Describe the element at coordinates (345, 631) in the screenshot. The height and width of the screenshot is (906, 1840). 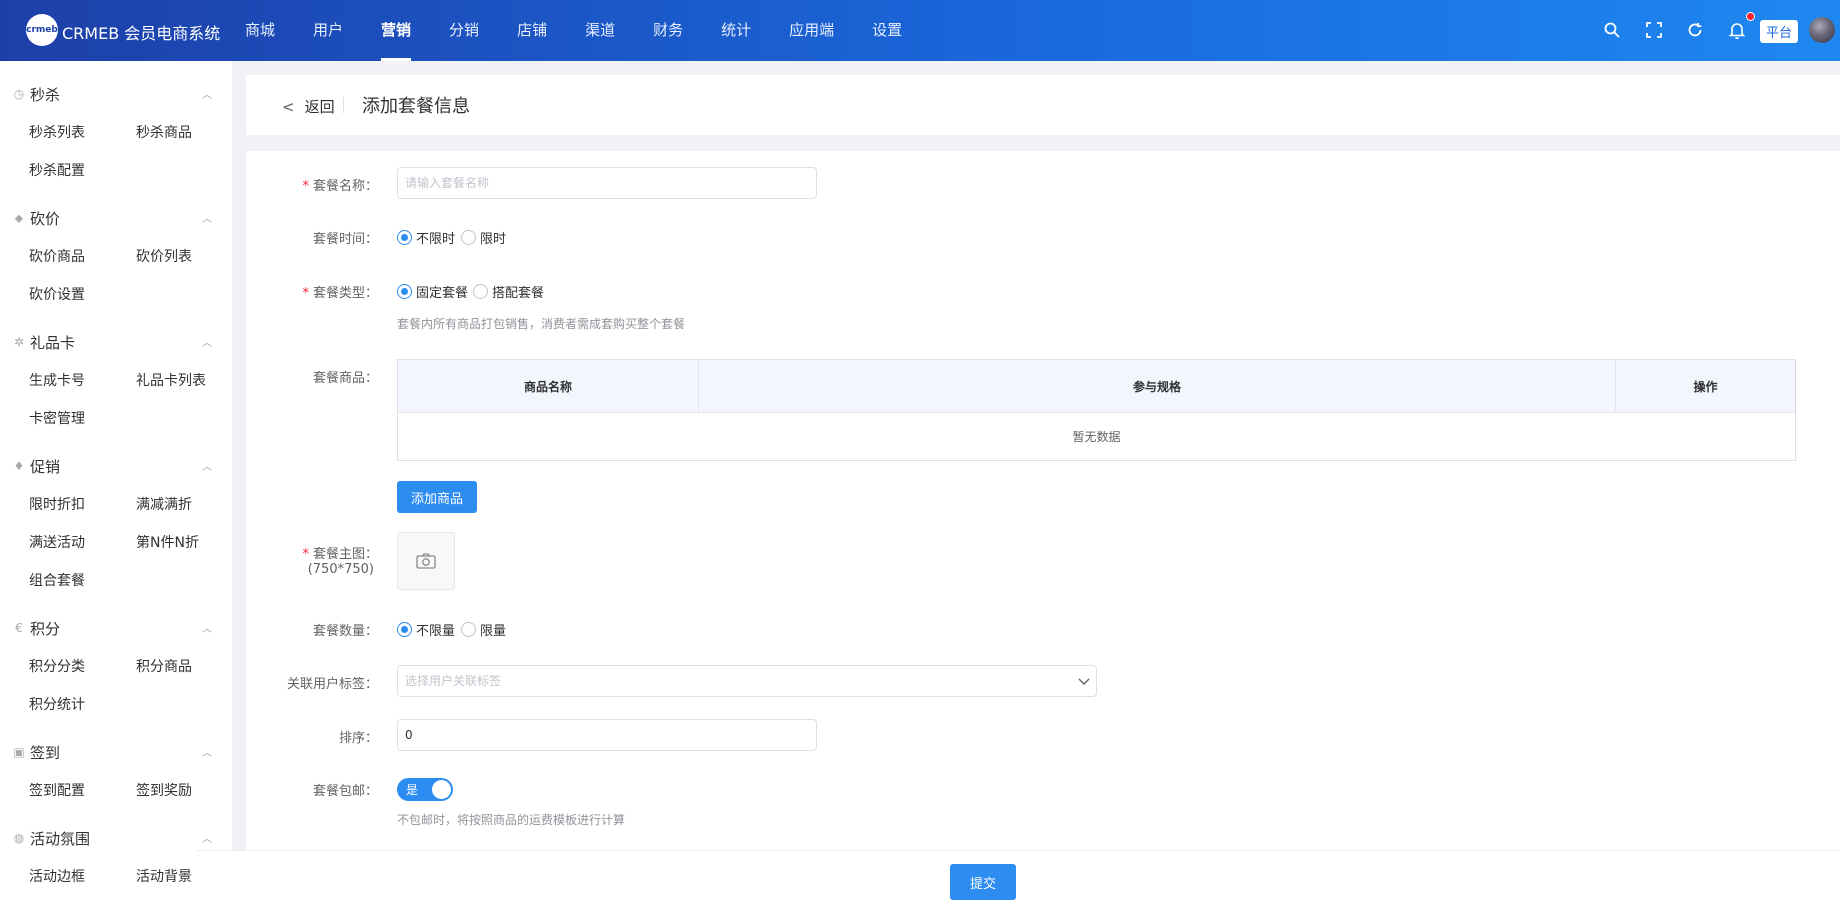
I see `form-label-quantity: 套餐数量：` at that location.